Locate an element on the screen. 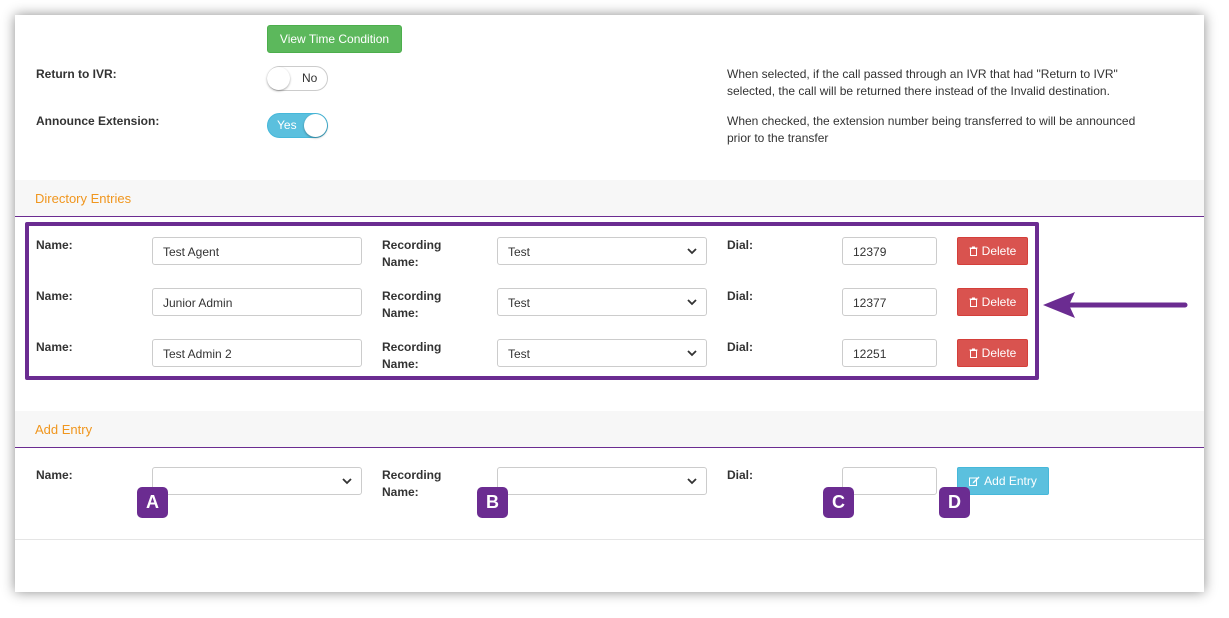 The width and height of the screenshot is (1229, 618). announce-desc-line2: prior to the transfer is located at coordinates (778, 138).